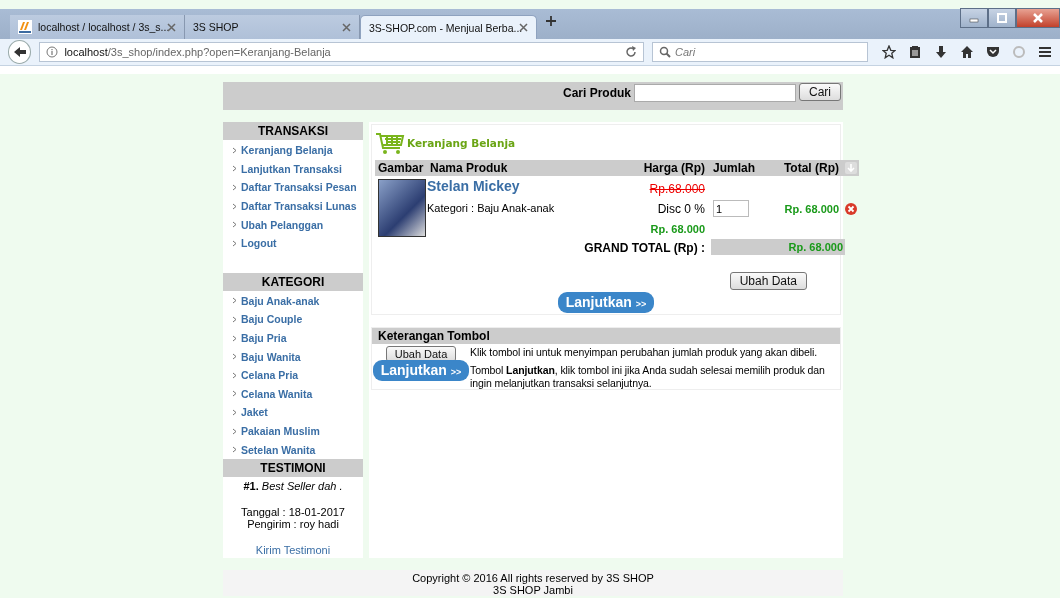  Describe the element at coordinates (768, 281) in the screenshot. I see `update-button: Ubah Data` at that location.